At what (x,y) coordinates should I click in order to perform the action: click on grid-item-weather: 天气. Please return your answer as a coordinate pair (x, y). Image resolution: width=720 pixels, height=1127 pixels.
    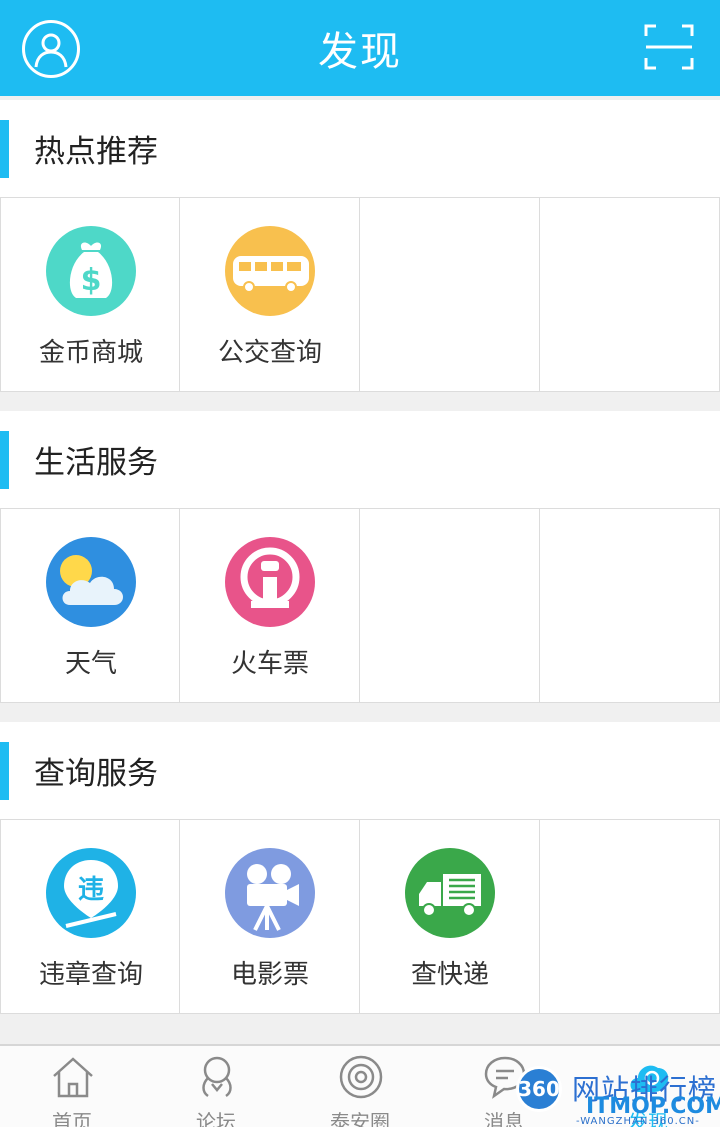
    Looking at the image, I should click on (90, 605).